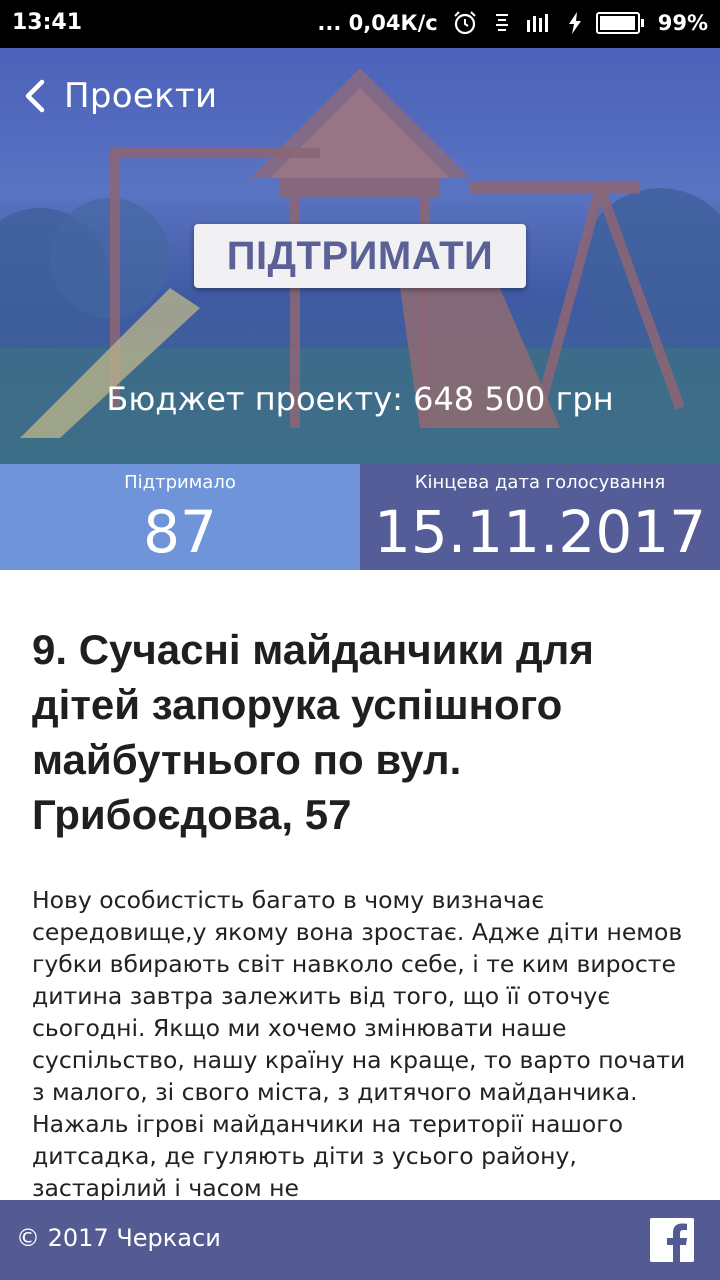 The image size is (720, 1280). What do you see at coordinates (537, 23) in the screenshot?
I see `signal-icon` at bounding box center [537, 23].